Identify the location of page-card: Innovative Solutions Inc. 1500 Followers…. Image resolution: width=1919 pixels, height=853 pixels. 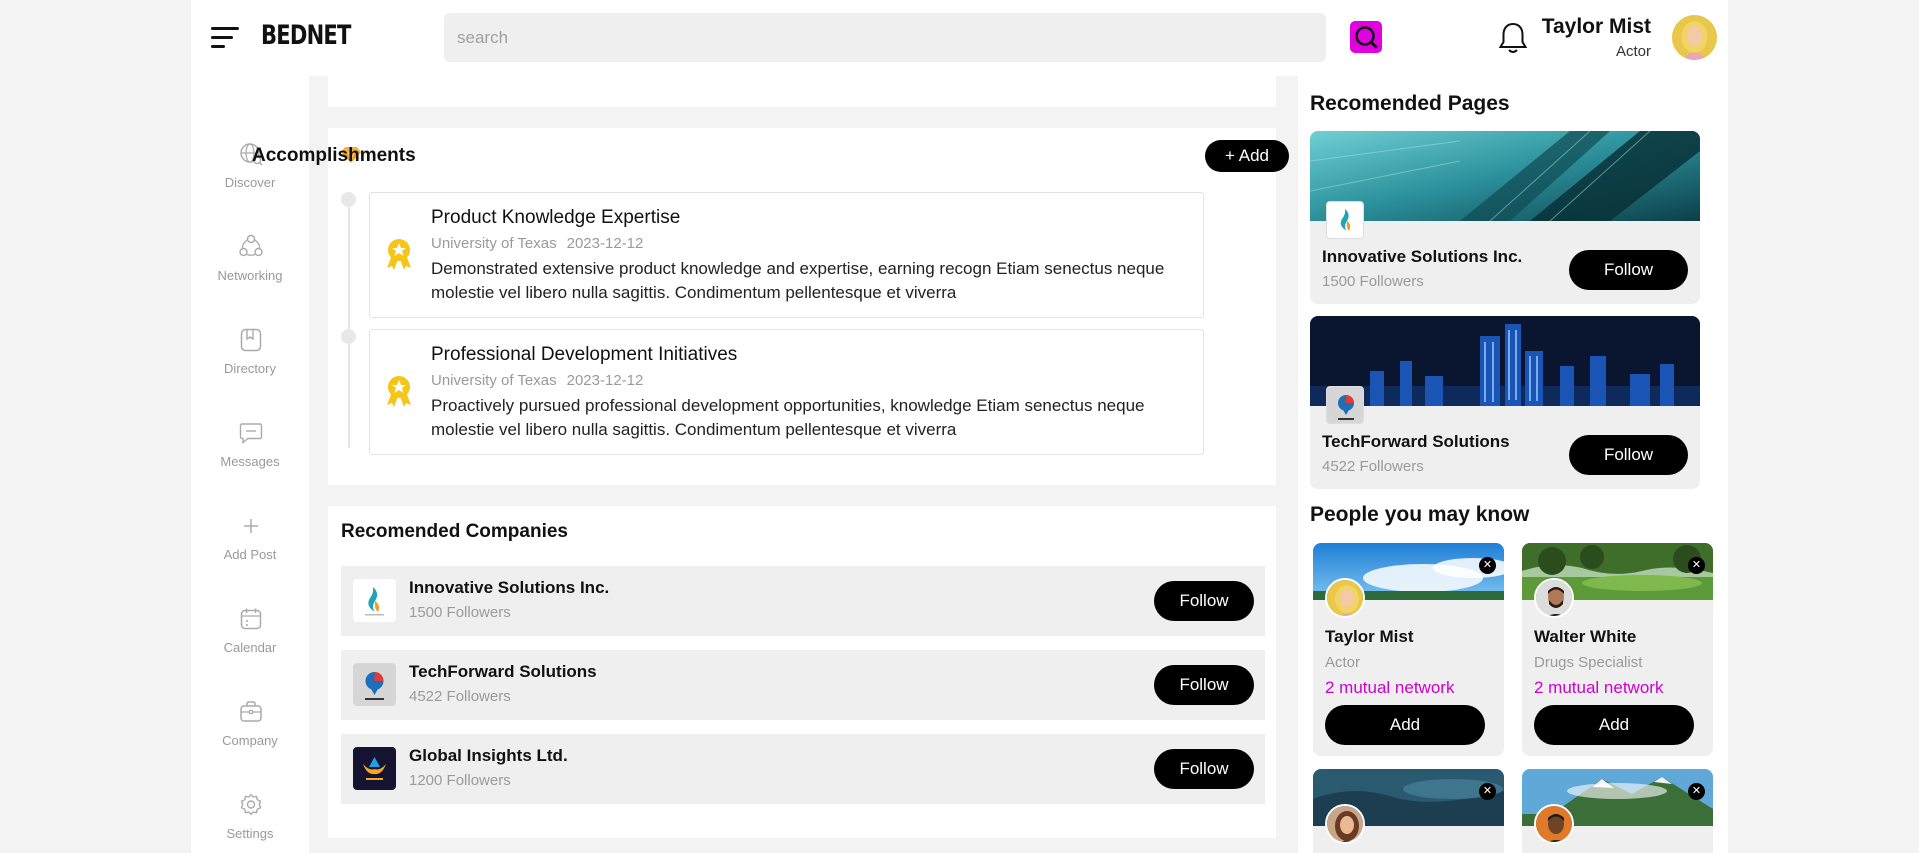
(1505, 217).